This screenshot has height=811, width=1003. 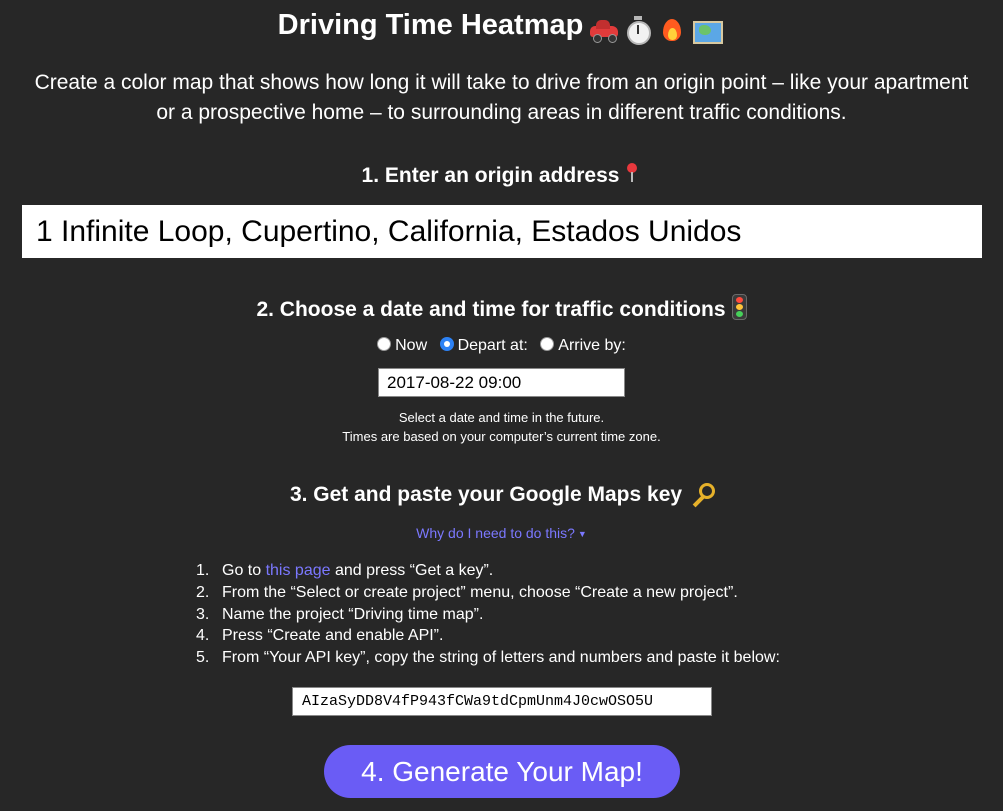 I want to click on instruction-number: 4., so click(x=203, y=636).